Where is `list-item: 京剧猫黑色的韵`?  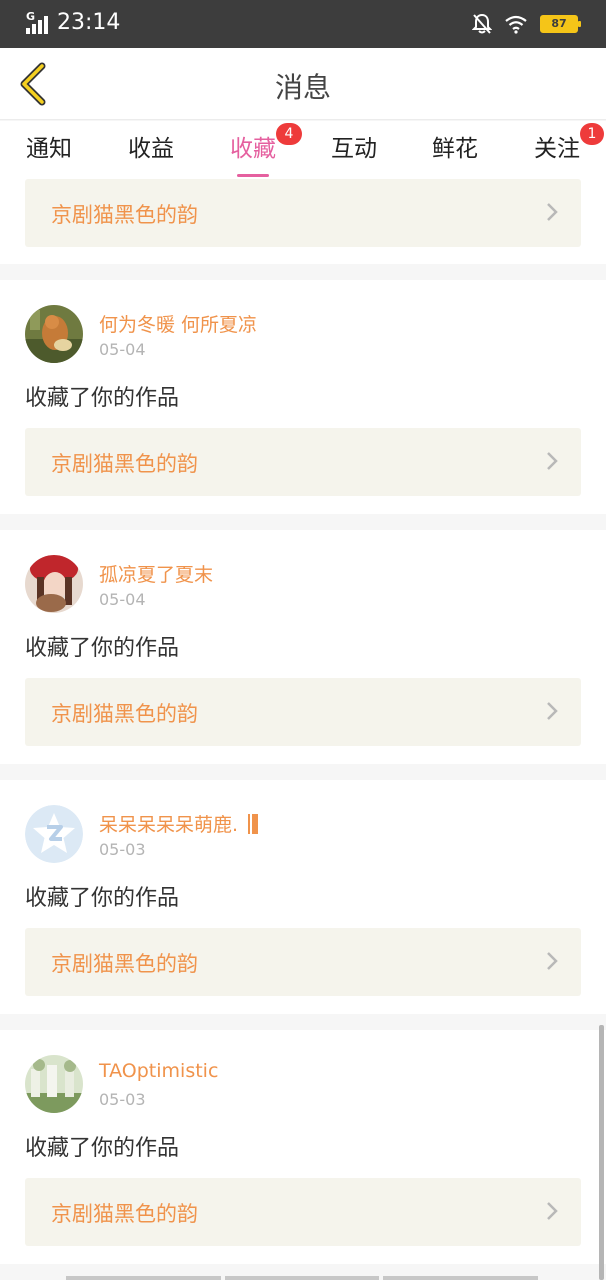 list-item: 京剧猫黑色的韵 is located at coordinates (303, 220).